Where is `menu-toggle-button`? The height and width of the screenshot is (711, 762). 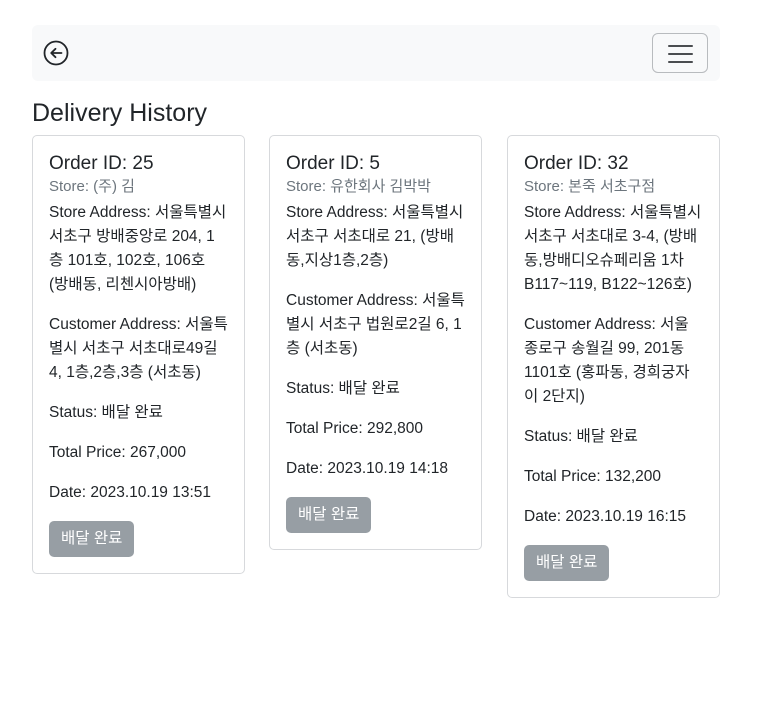 menu-toggle-button is located at coordinates (680, 53).